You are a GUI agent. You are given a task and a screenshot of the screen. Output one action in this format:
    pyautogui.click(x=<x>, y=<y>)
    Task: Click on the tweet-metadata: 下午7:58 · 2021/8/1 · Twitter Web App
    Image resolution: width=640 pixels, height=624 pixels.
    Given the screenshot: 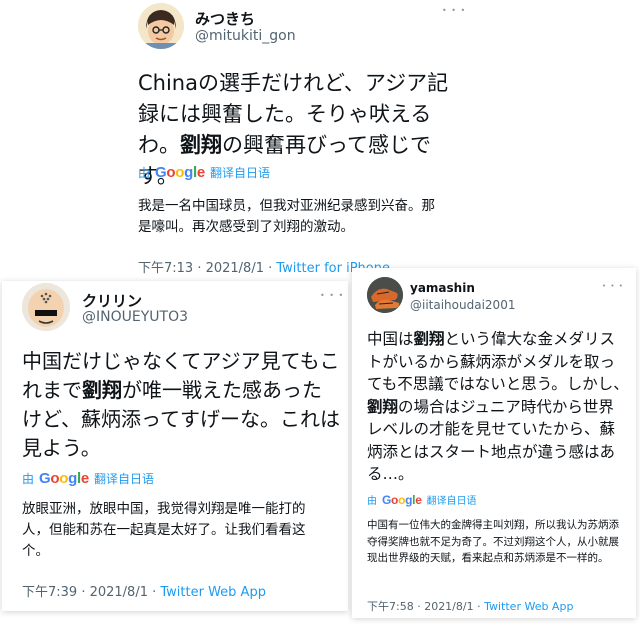 What is the action you would take?
    pyautogui.click(x=470, y=606)
    